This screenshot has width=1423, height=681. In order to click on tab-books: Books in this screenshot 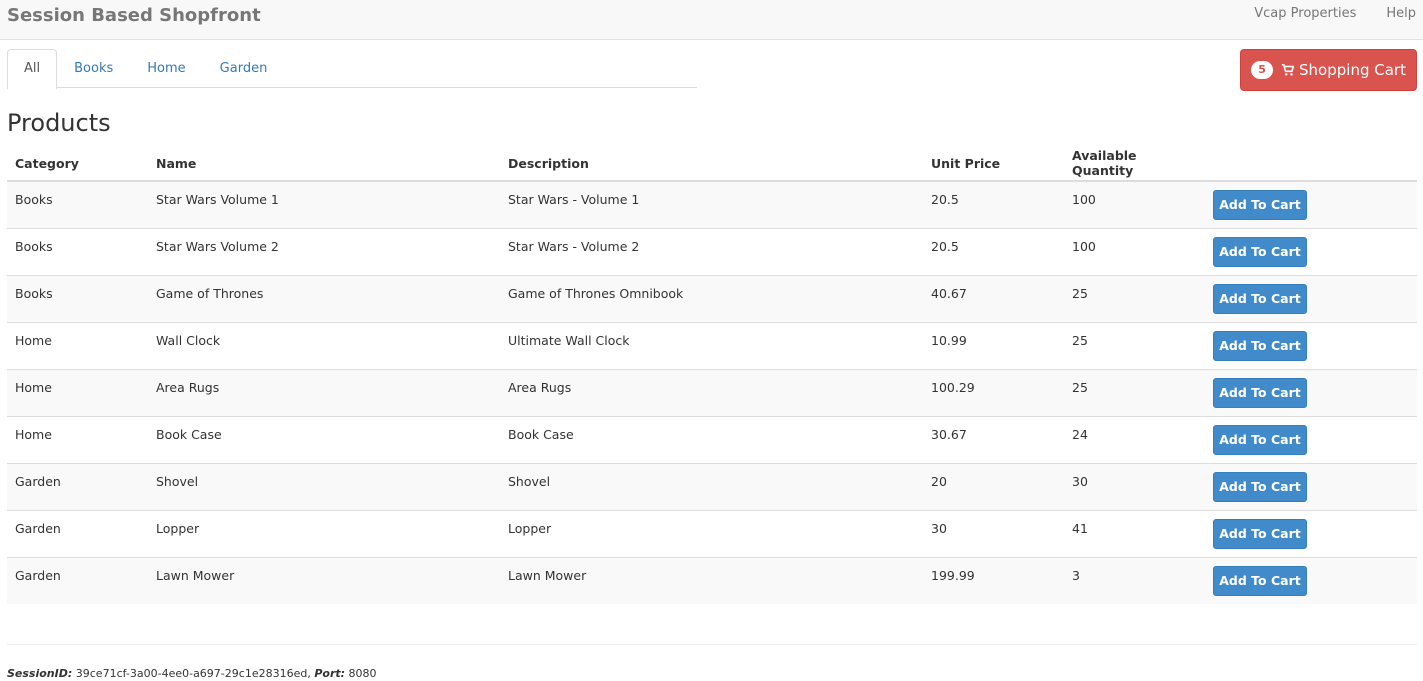, I will do `click(93, 68)`.